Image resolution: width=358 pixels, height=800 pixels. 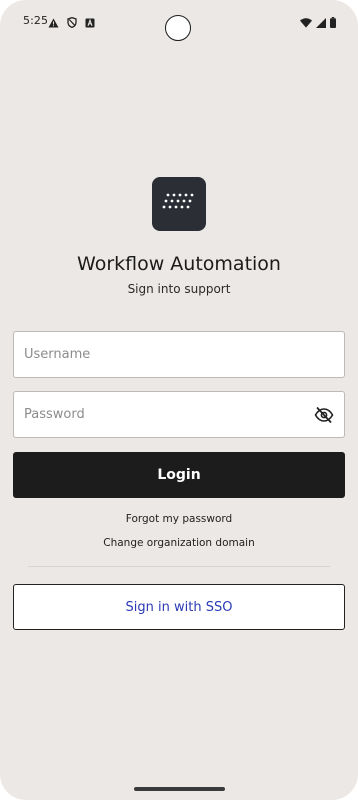 I want to click on camera-cutout, so click(x=178, y=28).